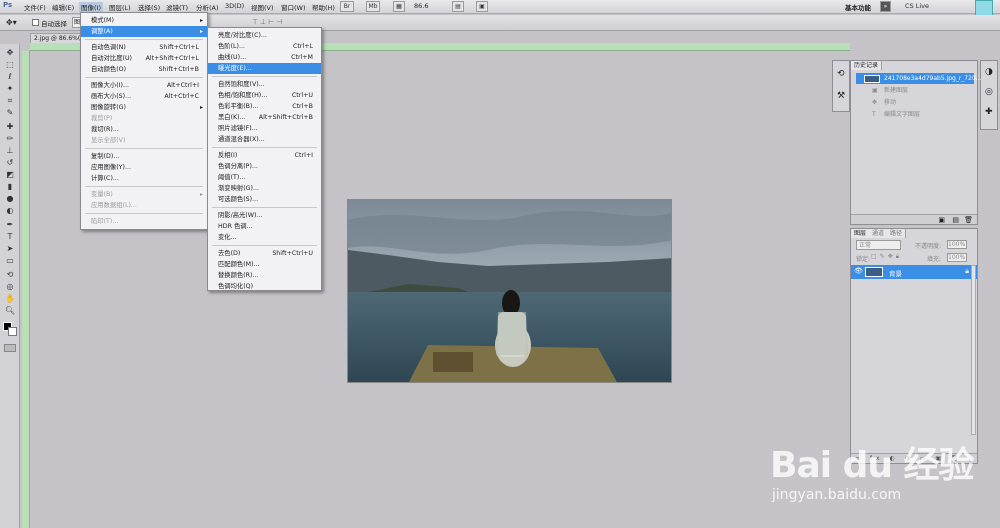  I want to click on menu-filter: 滤镜(T), so click(177, 7).